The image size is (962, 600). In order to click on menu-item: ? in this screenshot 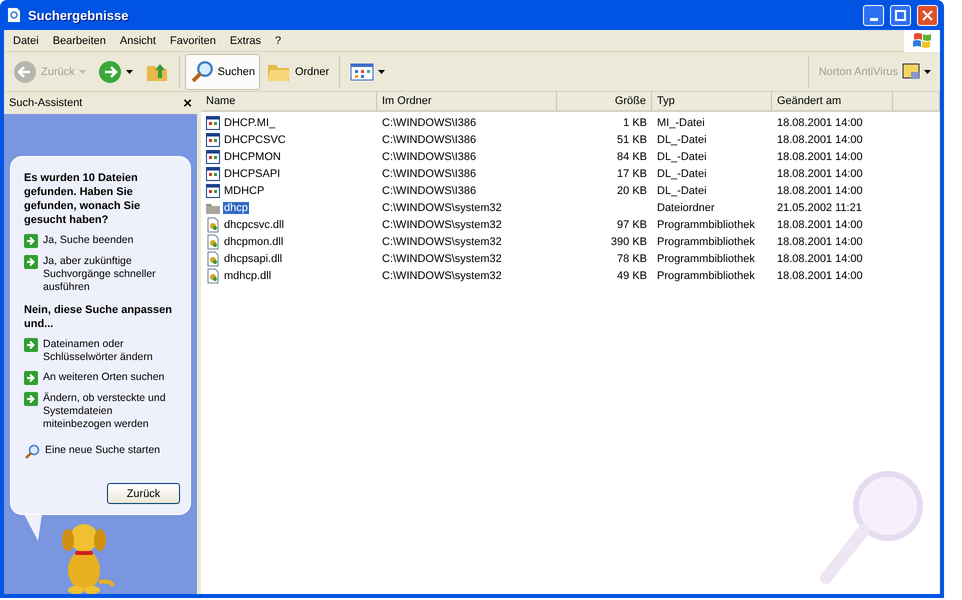, I will do `click(278, 40)`.